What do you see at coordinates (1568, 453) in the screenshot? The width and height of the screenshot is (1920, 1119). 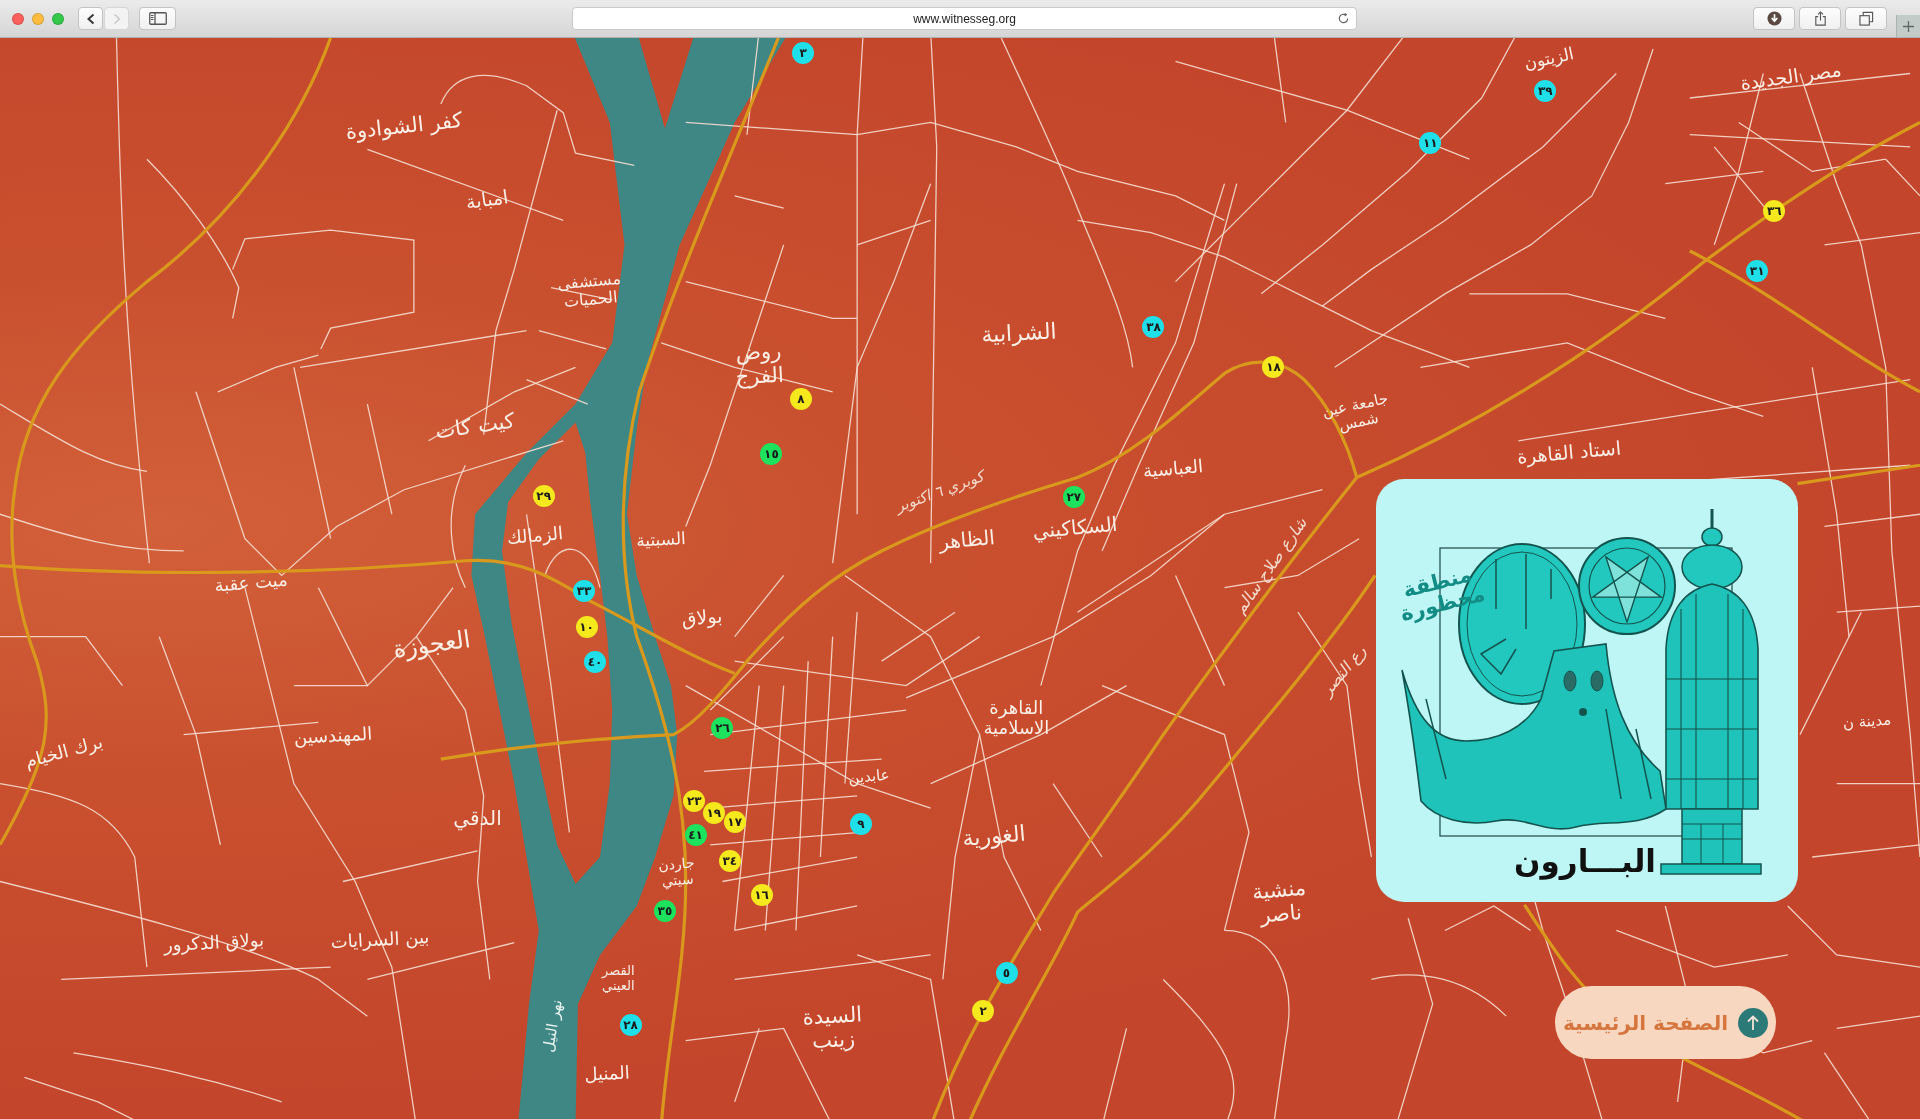 I see `district-label: استاد القاهرة` at bounding box center [1568, 453].